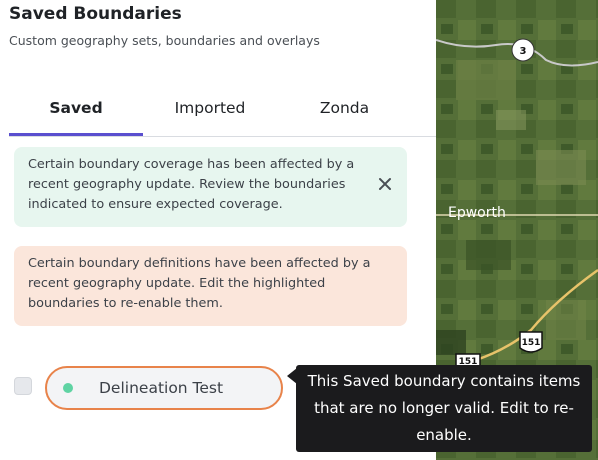 The width and height of the screenshot is (598, 460). I want to click on boundary-item-delineation-test: Delineation Test, so click(164, 388).